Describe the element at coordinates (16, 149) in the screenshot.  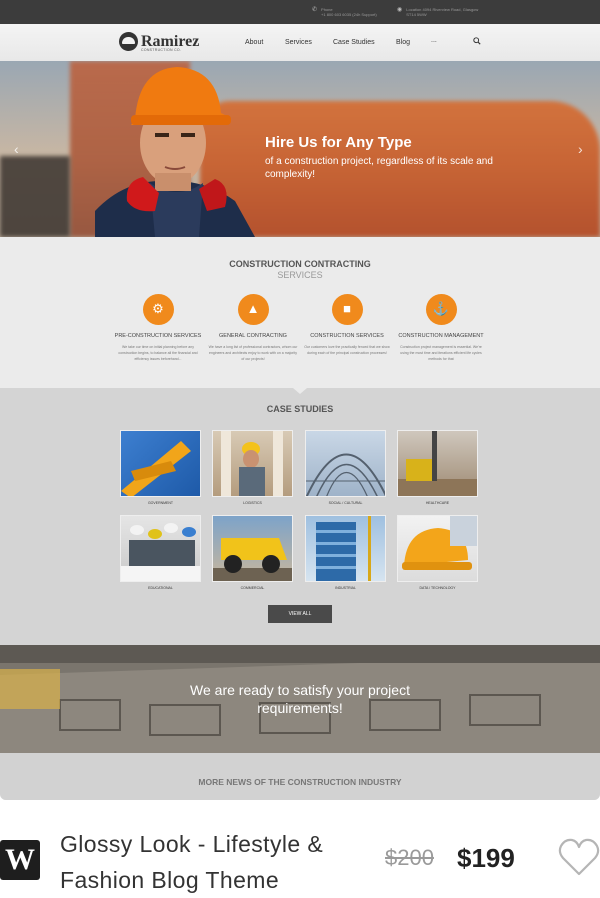
I see `slider-prev-icon: ‹` at that location.